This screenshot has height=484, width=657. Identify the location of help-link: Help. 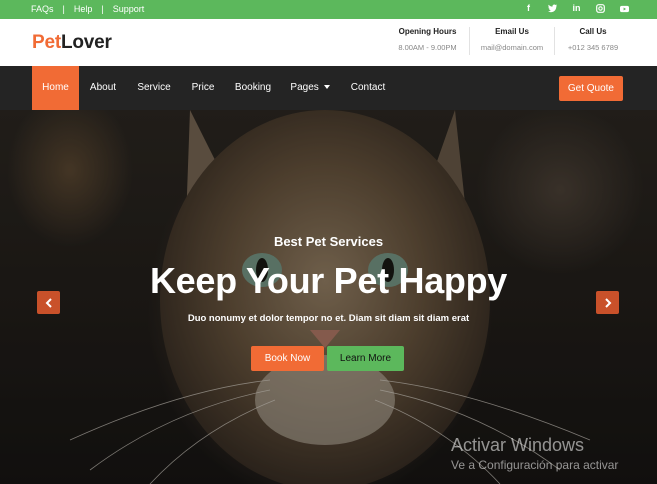
(83, 9).